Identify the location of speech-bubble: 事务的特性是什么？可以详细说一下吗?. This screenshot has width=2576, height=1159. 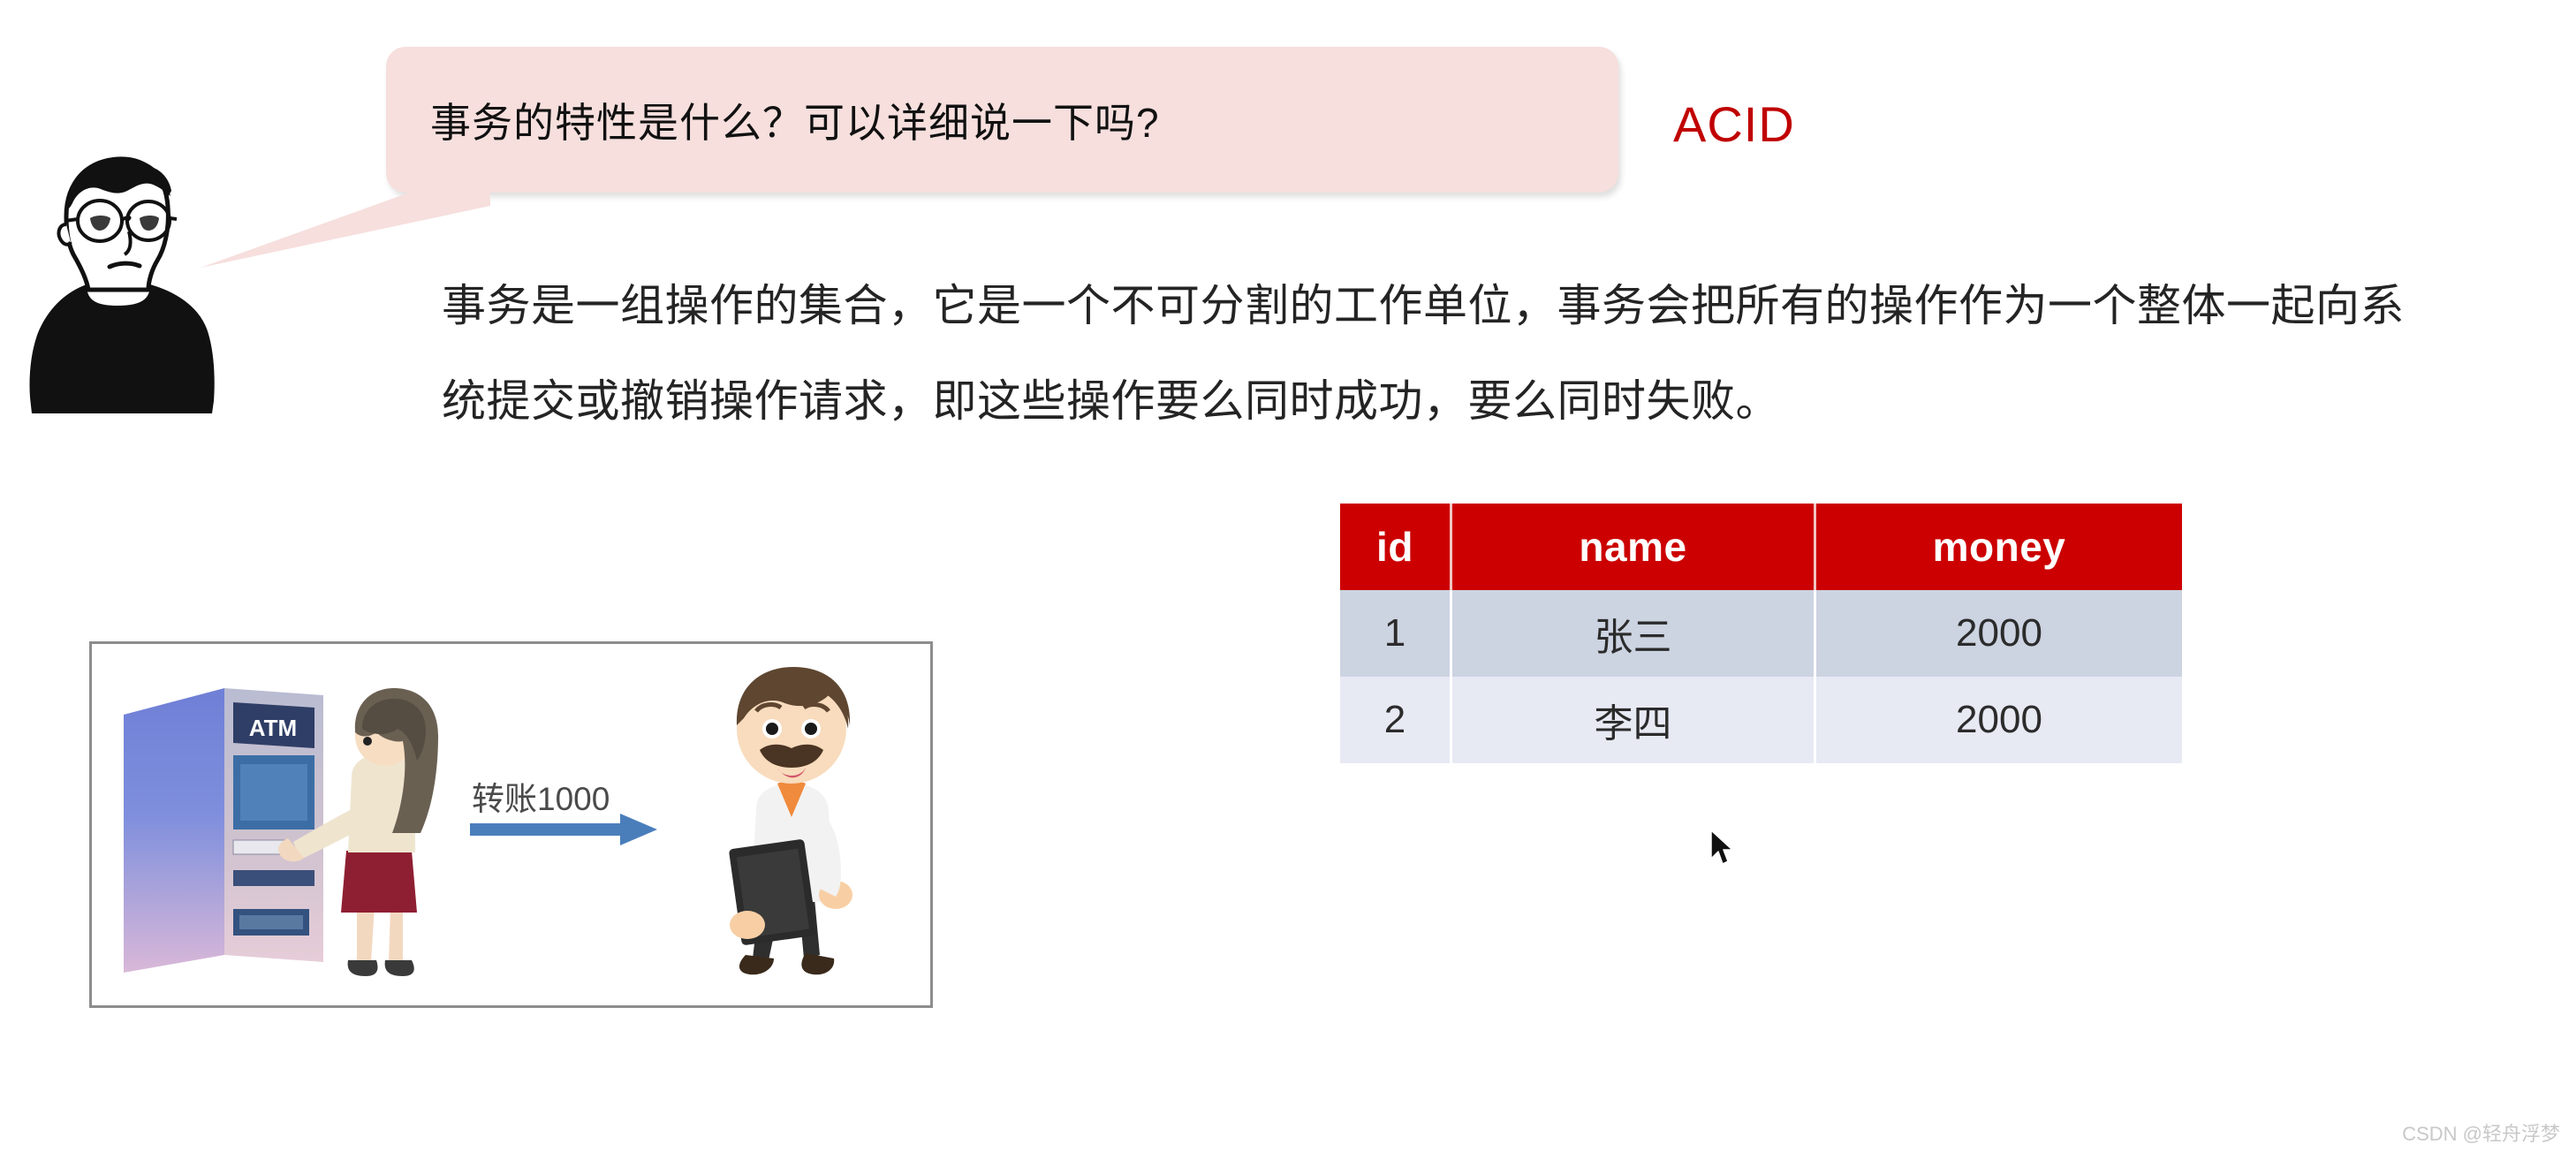
(1002, 120).